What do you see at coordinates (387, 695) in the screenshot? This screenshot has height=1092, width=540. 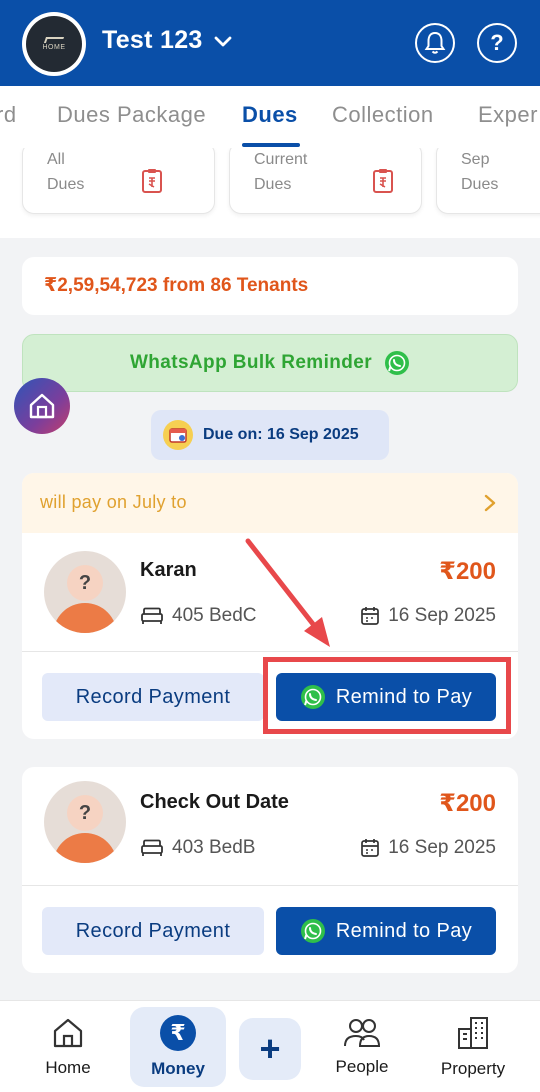 I see `annotation-highlight-box` at bounding box center [387, 695].